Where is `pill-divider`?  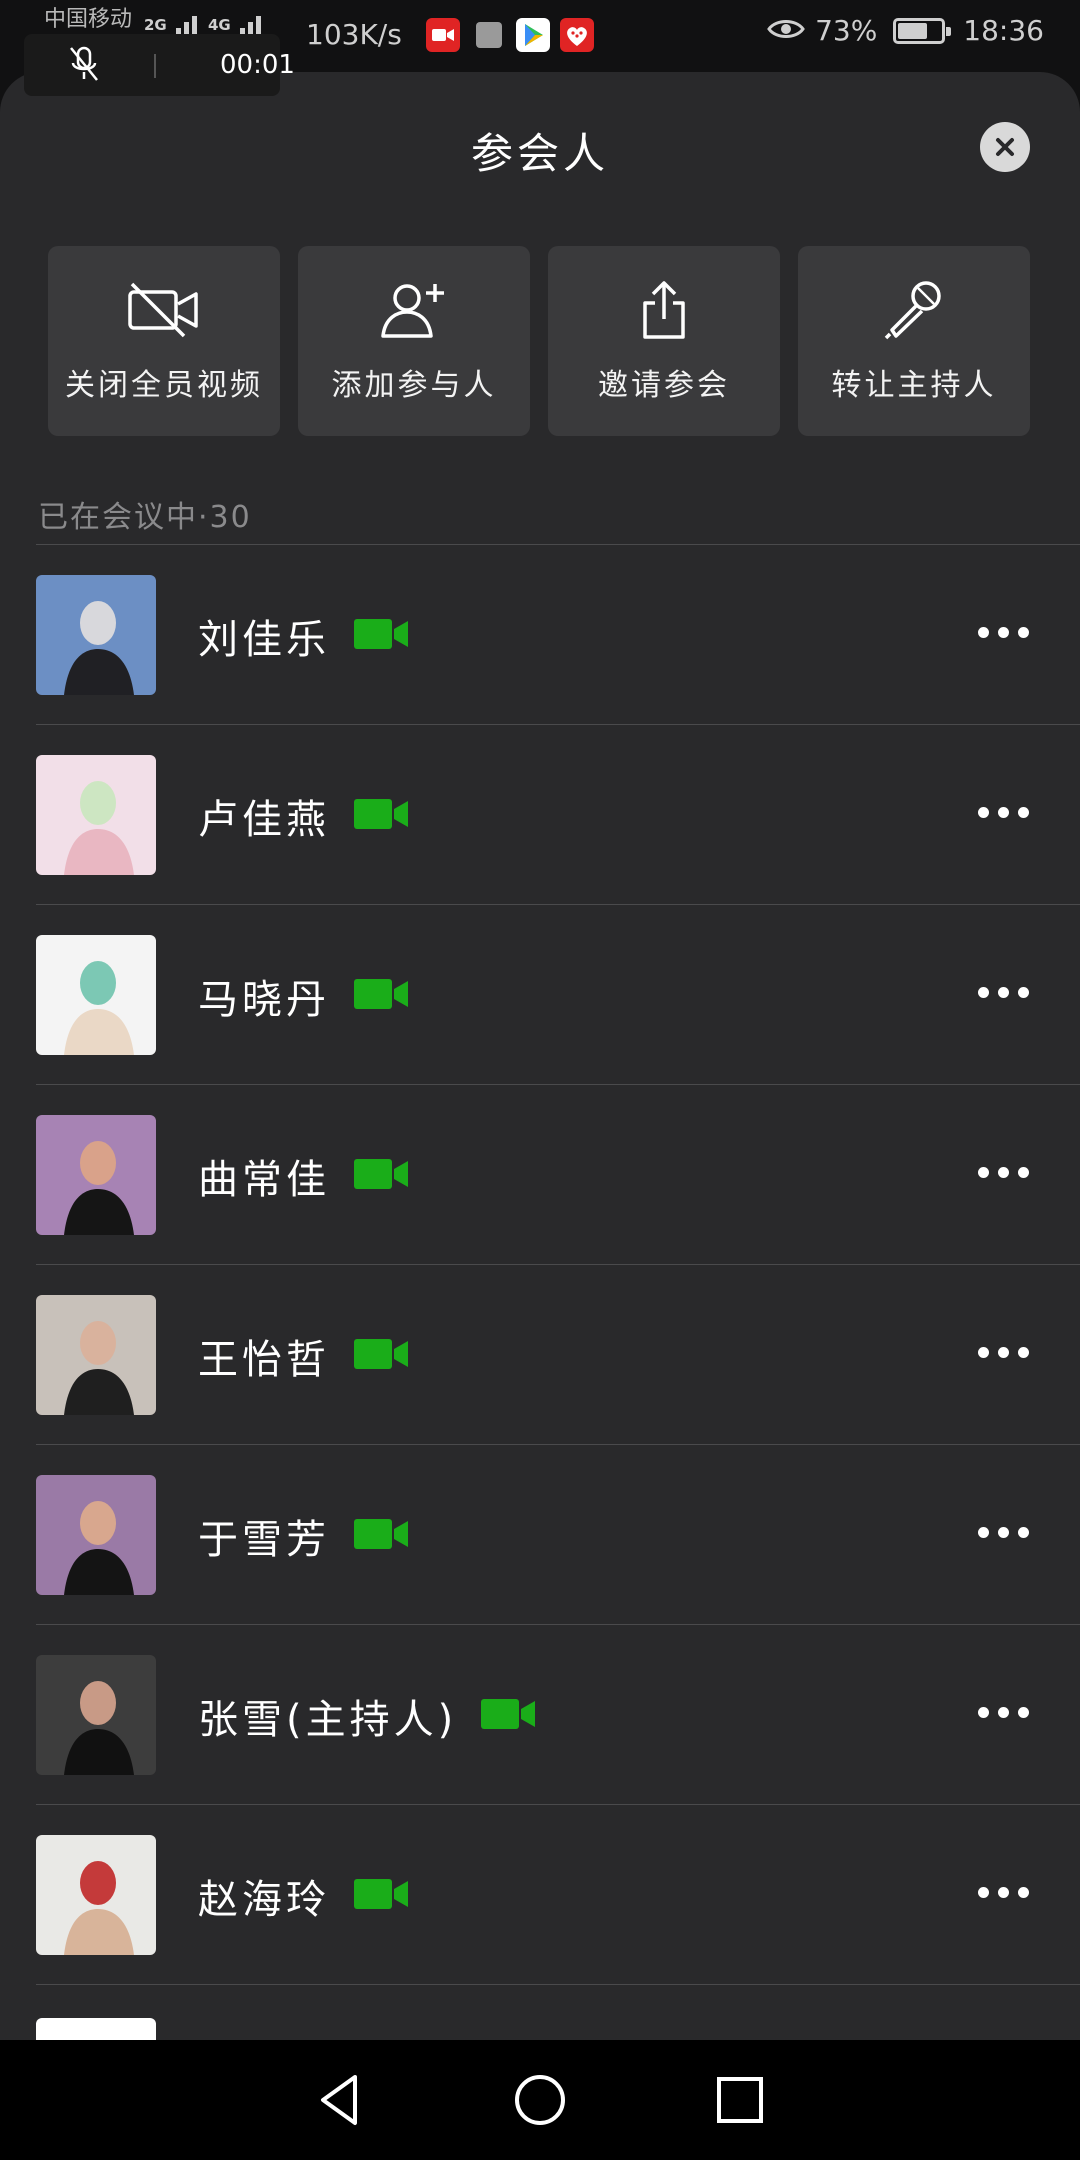 pill-divider is located at coordinates (155, 66).